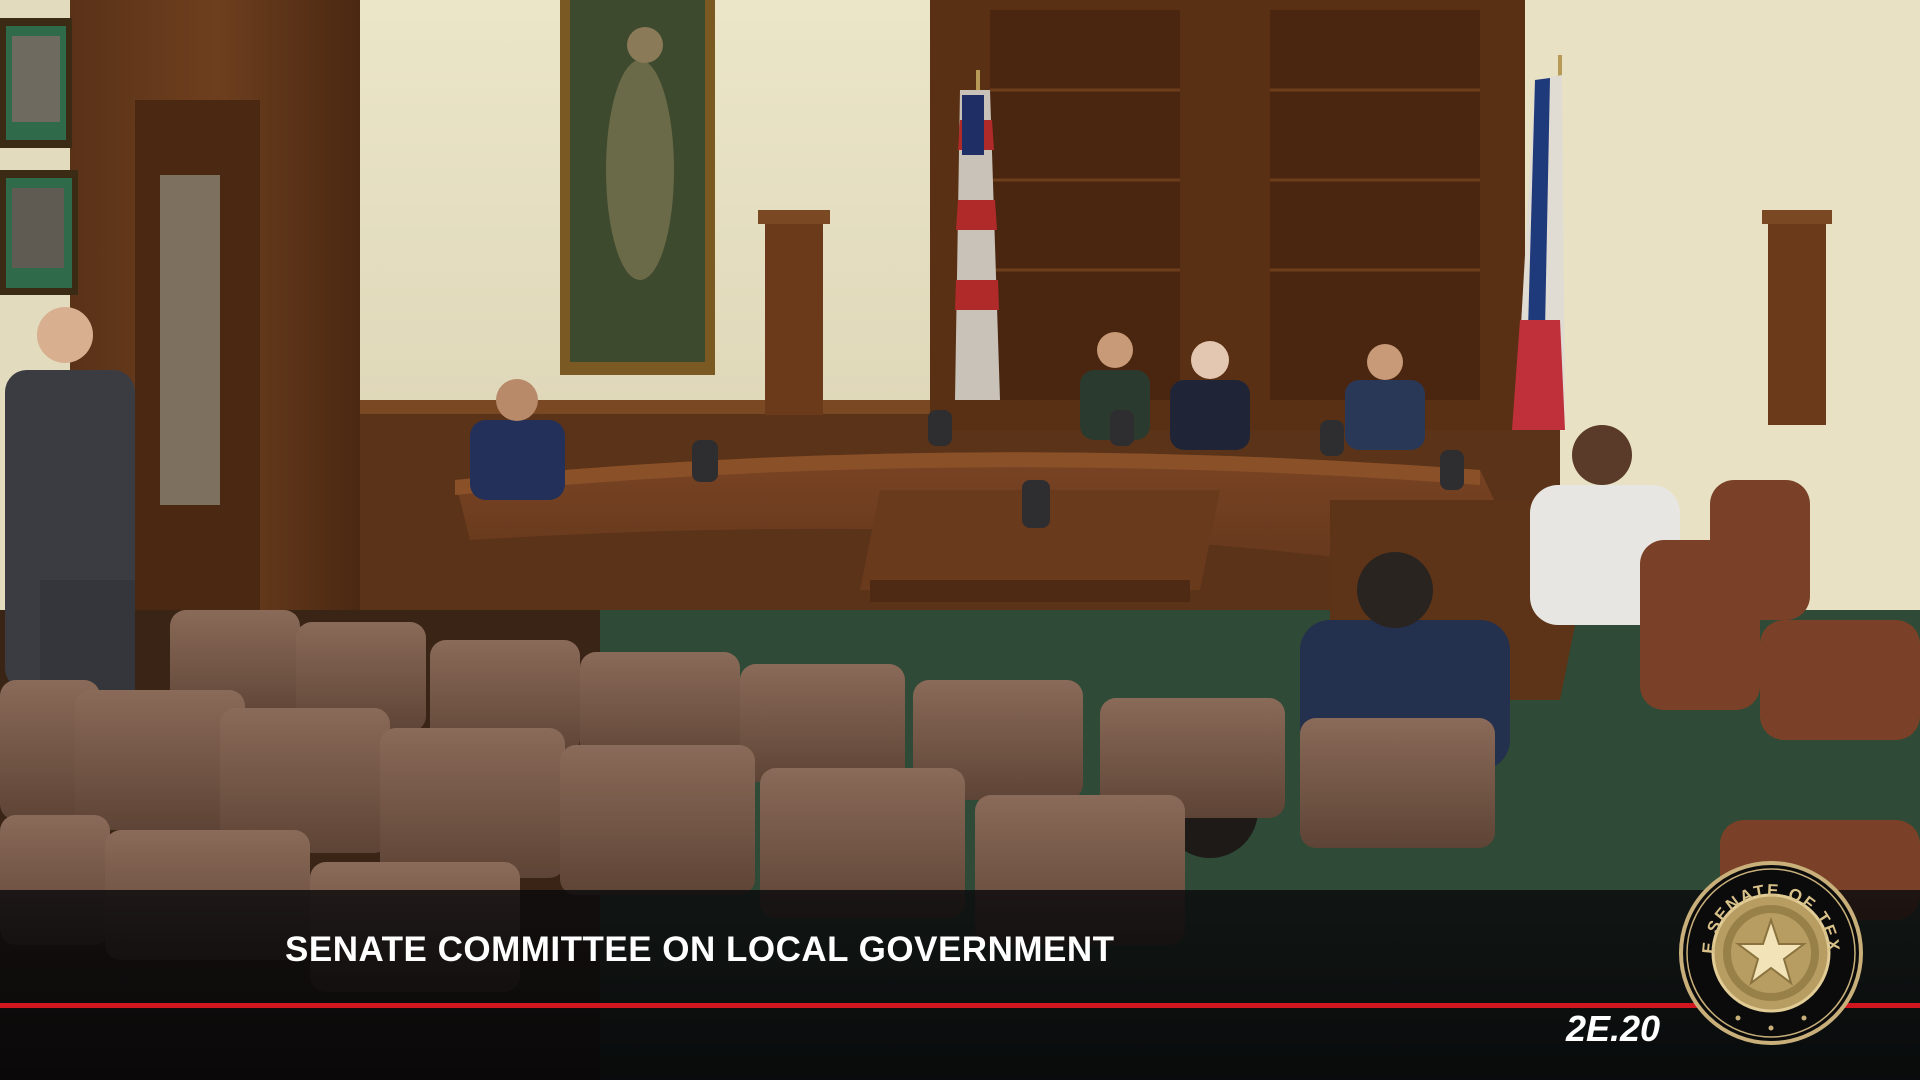 The image size is (1920, 1080). What do you see at coordinates (1769, 951) in the screenshot?
I see `texas-star-seal-icon: THE SENATE OF TEXAS` at bounding box center [1769, 951].